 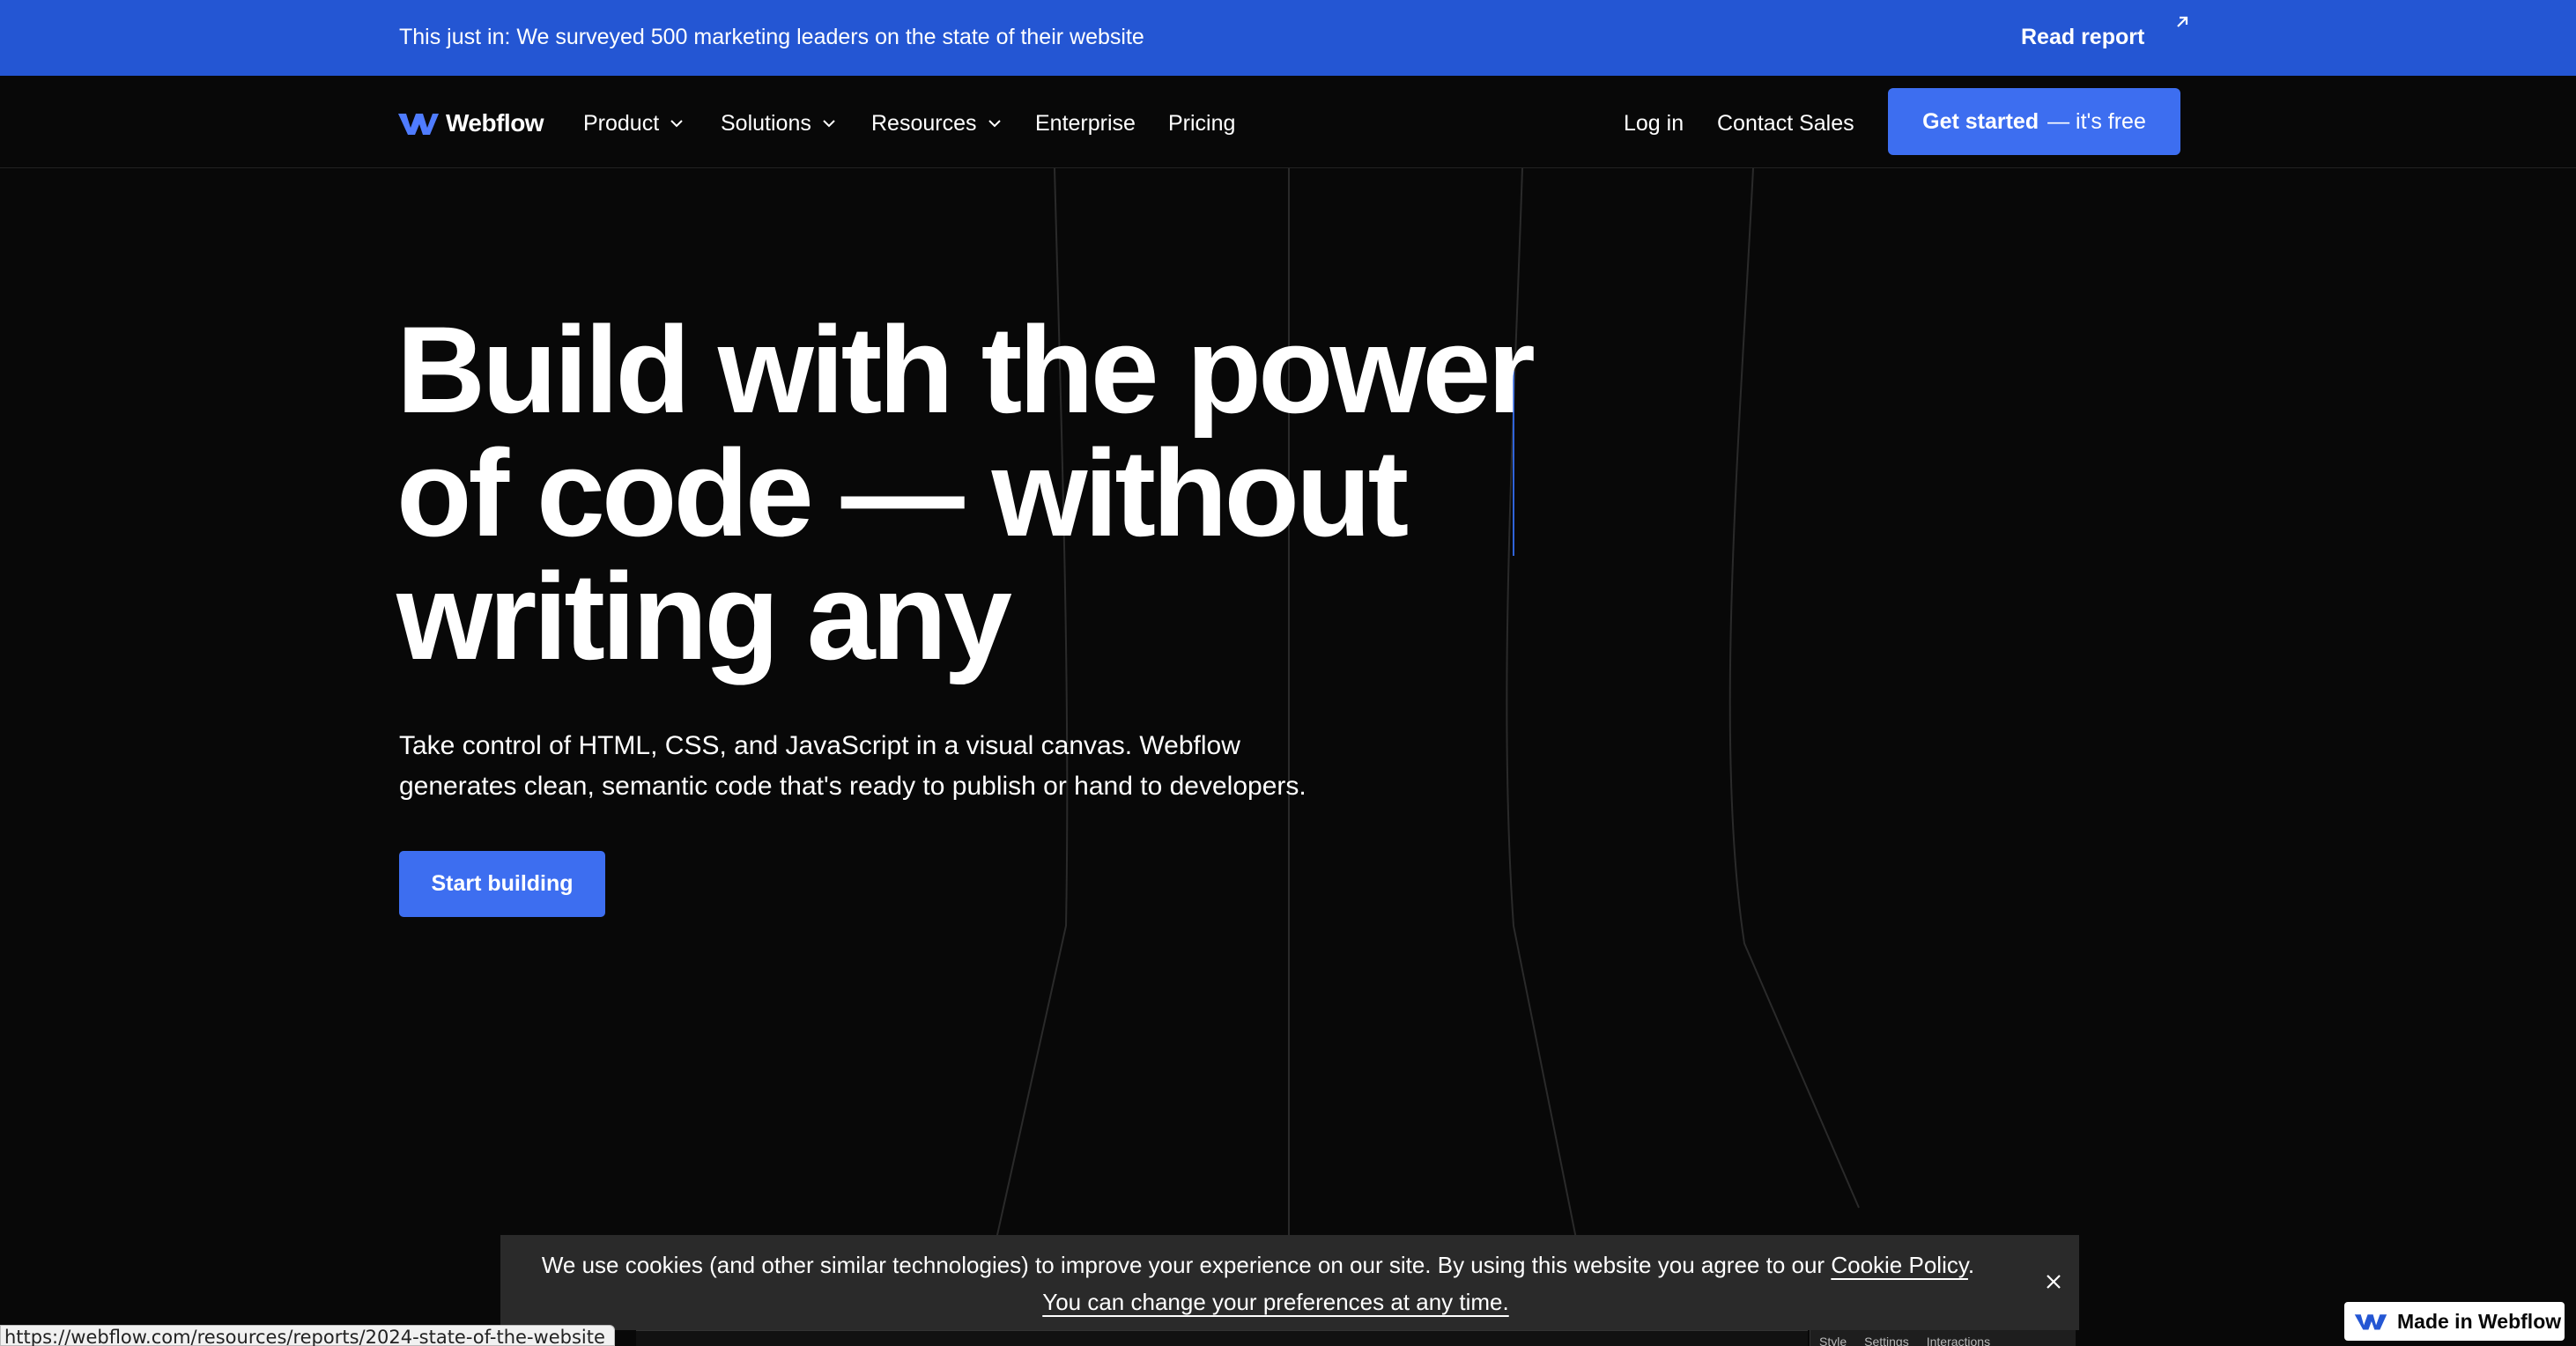 I want to click on cookie-text-after: ., so click(x=1971, y=1265).